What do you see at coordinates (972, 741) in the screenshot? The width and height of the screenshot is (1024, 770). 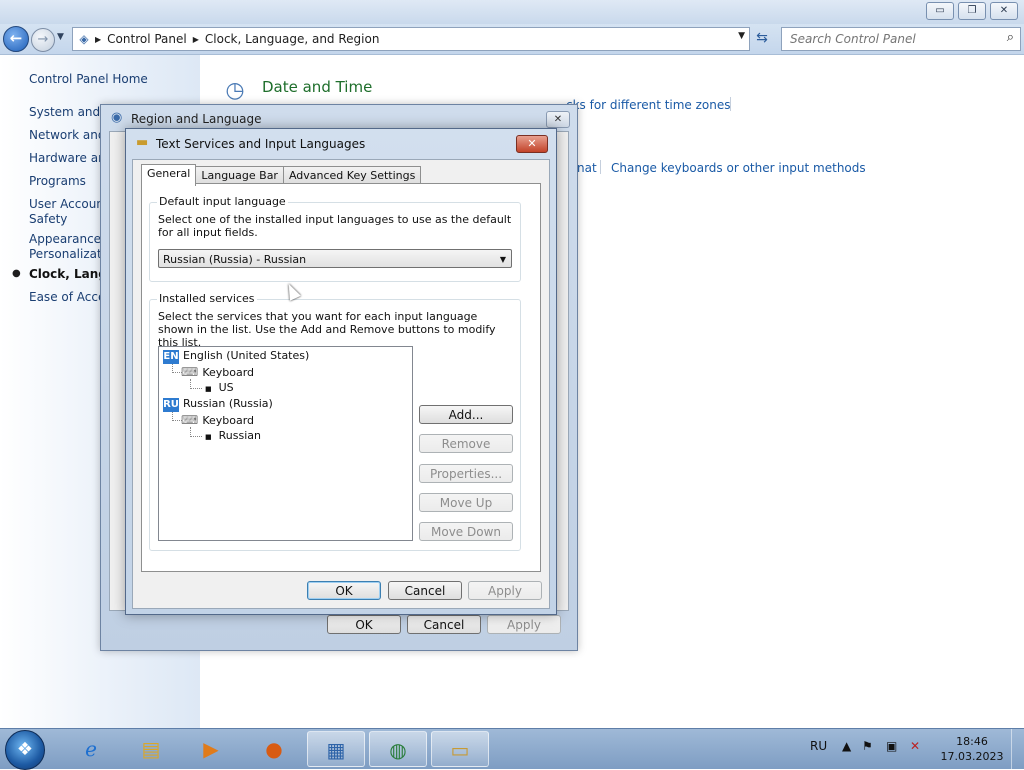 I see `clock-time: 18:46` at bounding box center [972, 741].